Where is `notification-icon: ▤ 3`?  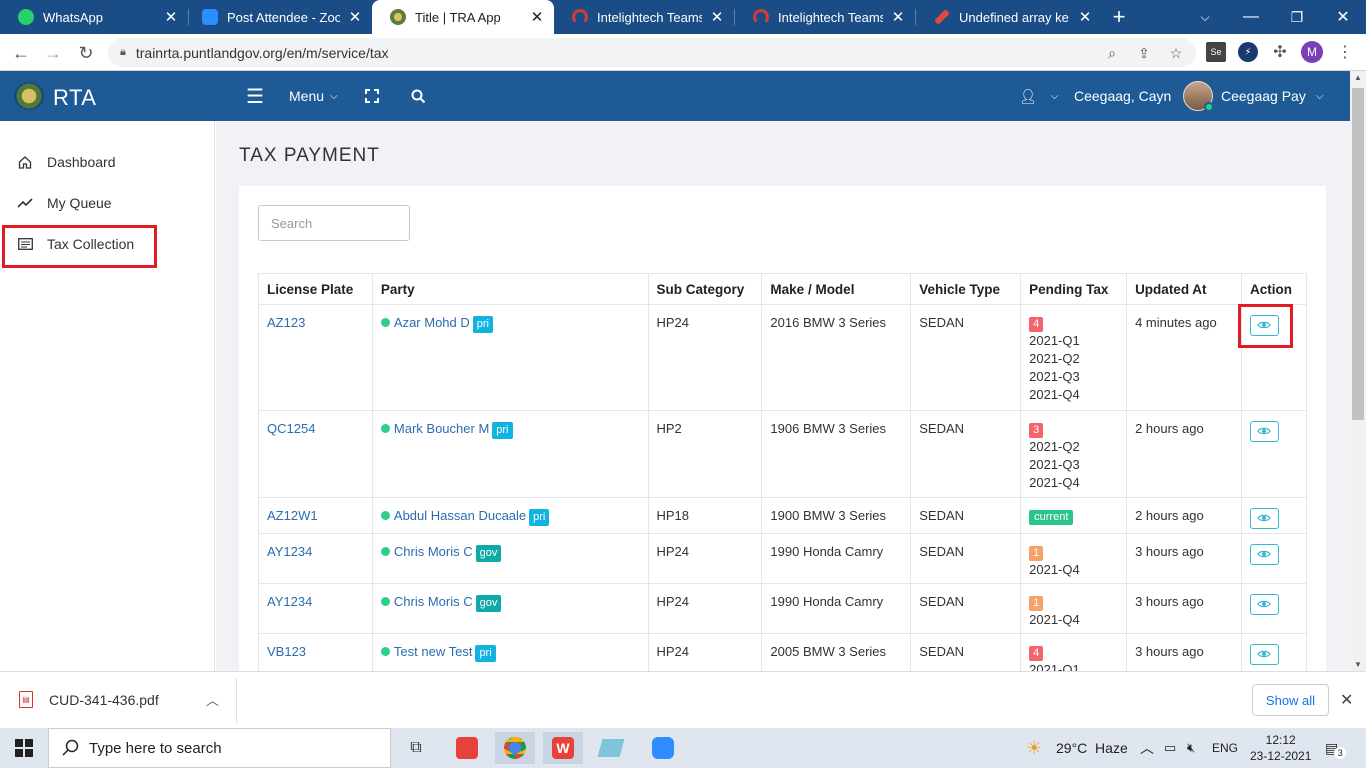
notification-icon: ▤ 3 is located at coordinates (1336, 748).